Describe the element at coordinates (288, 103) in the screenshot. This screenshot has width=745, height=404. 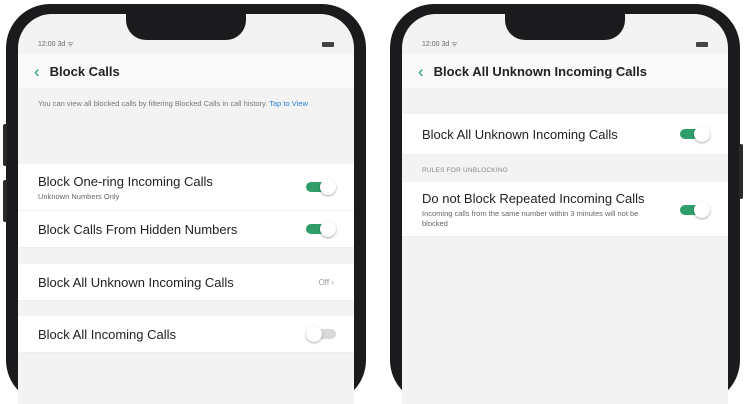
I see `tap-to-view-link: Tap to View` at that location.